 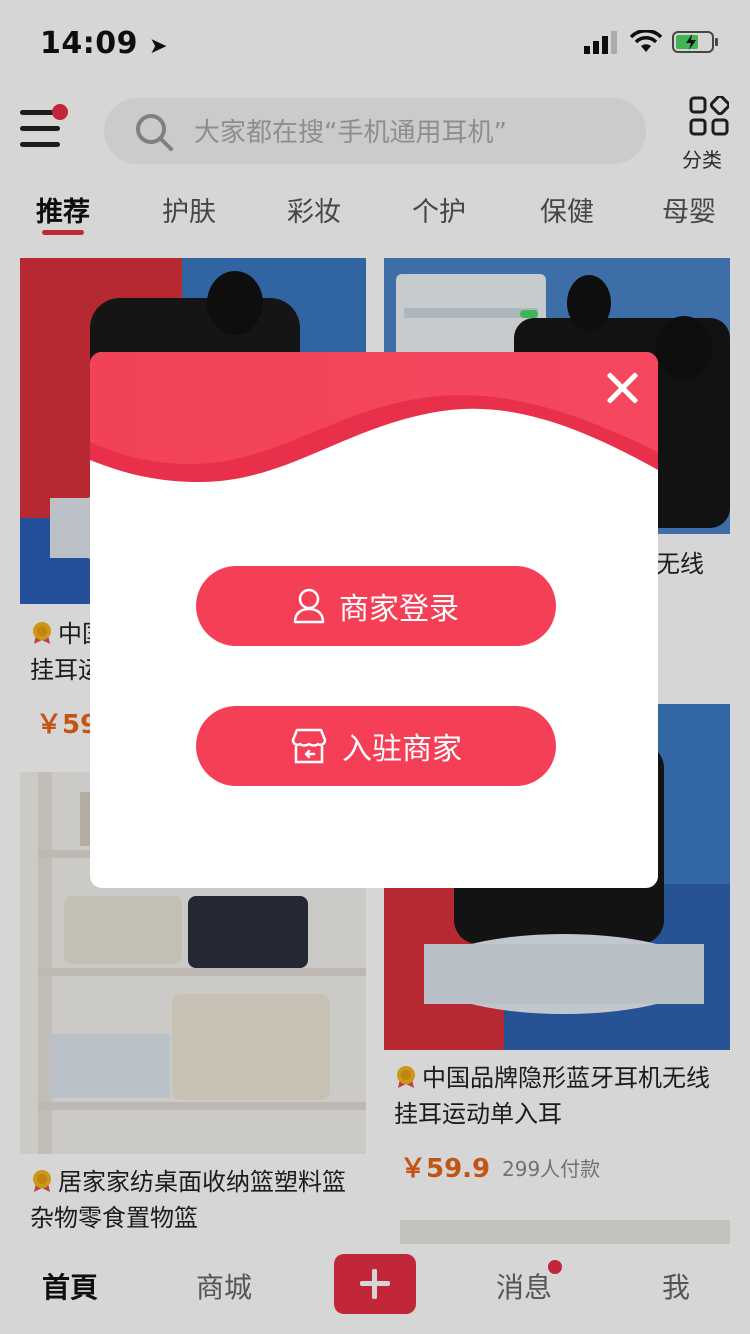 I want to click on user-icon, so click(x=309, y=606).